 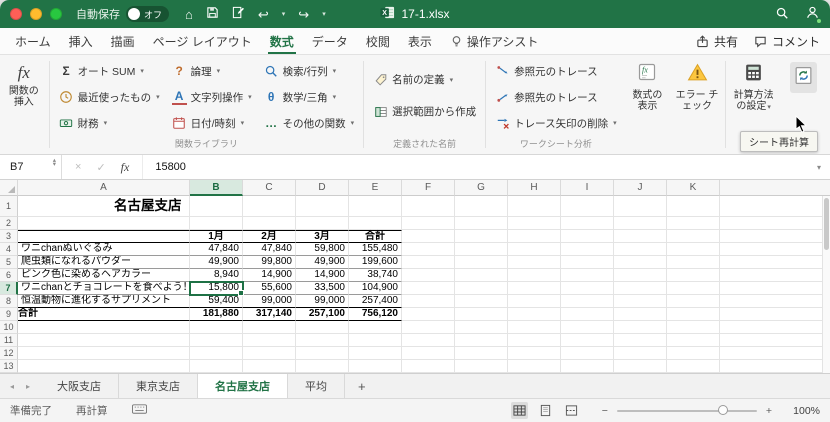 I want to click on more-functions-button: … その他の関数 ▾, so click(x=309, y=123).